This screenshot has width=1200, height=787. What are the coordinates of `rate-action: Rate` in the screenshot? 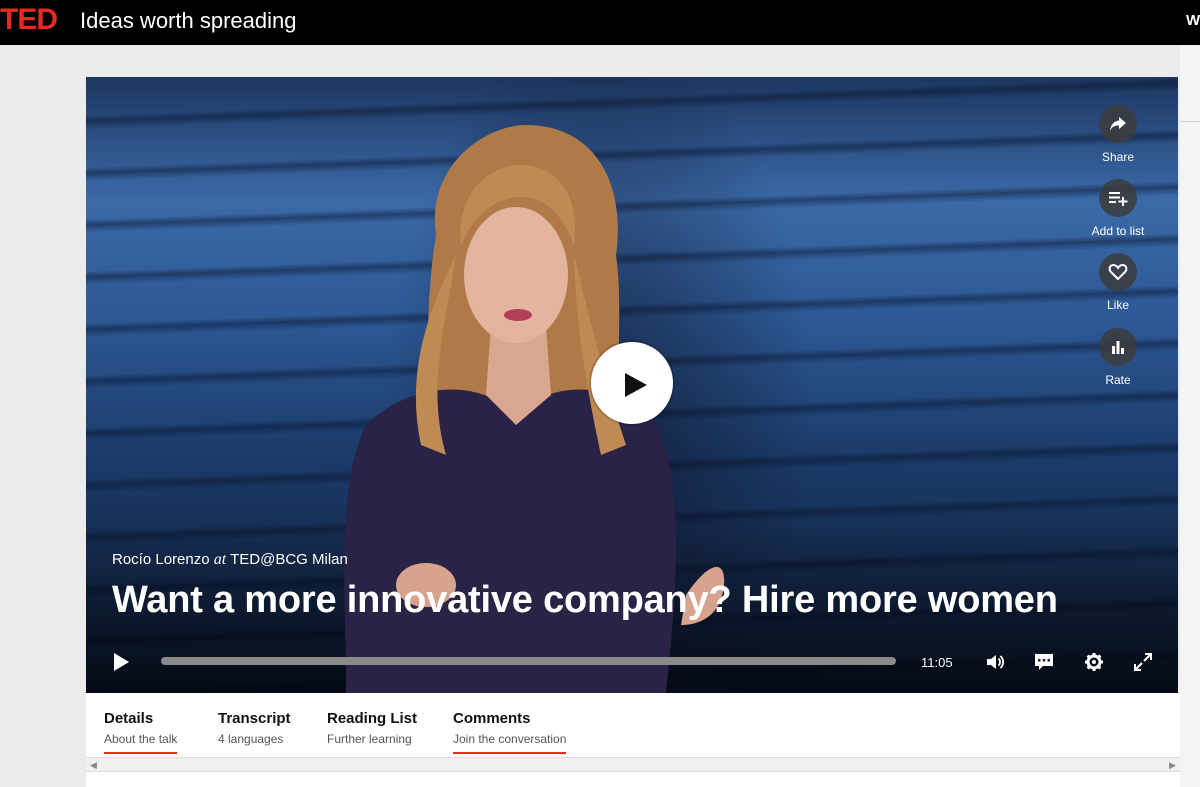 It's located at (1118, 357).